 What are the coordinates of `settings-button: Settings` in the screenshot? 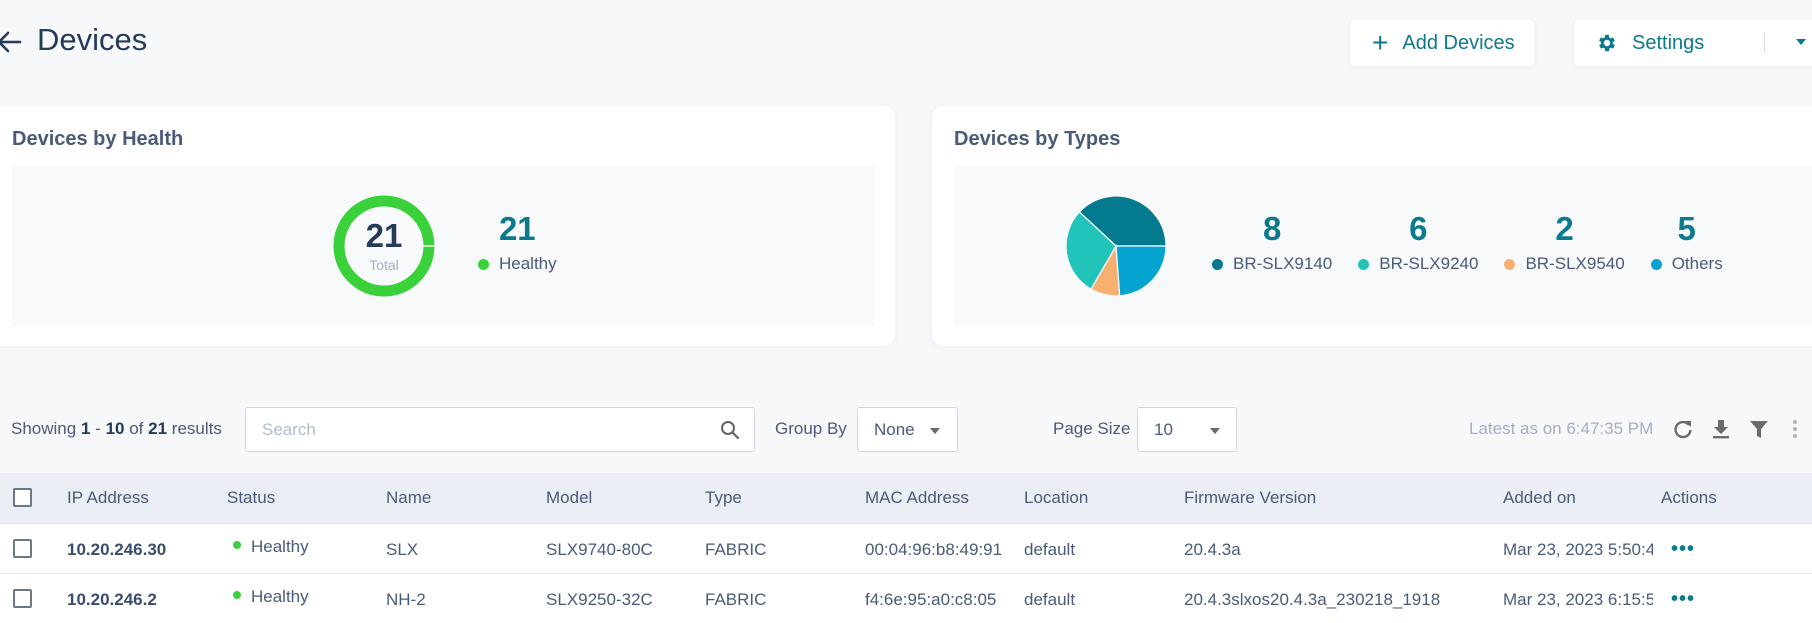 It's located at (1693, 43).